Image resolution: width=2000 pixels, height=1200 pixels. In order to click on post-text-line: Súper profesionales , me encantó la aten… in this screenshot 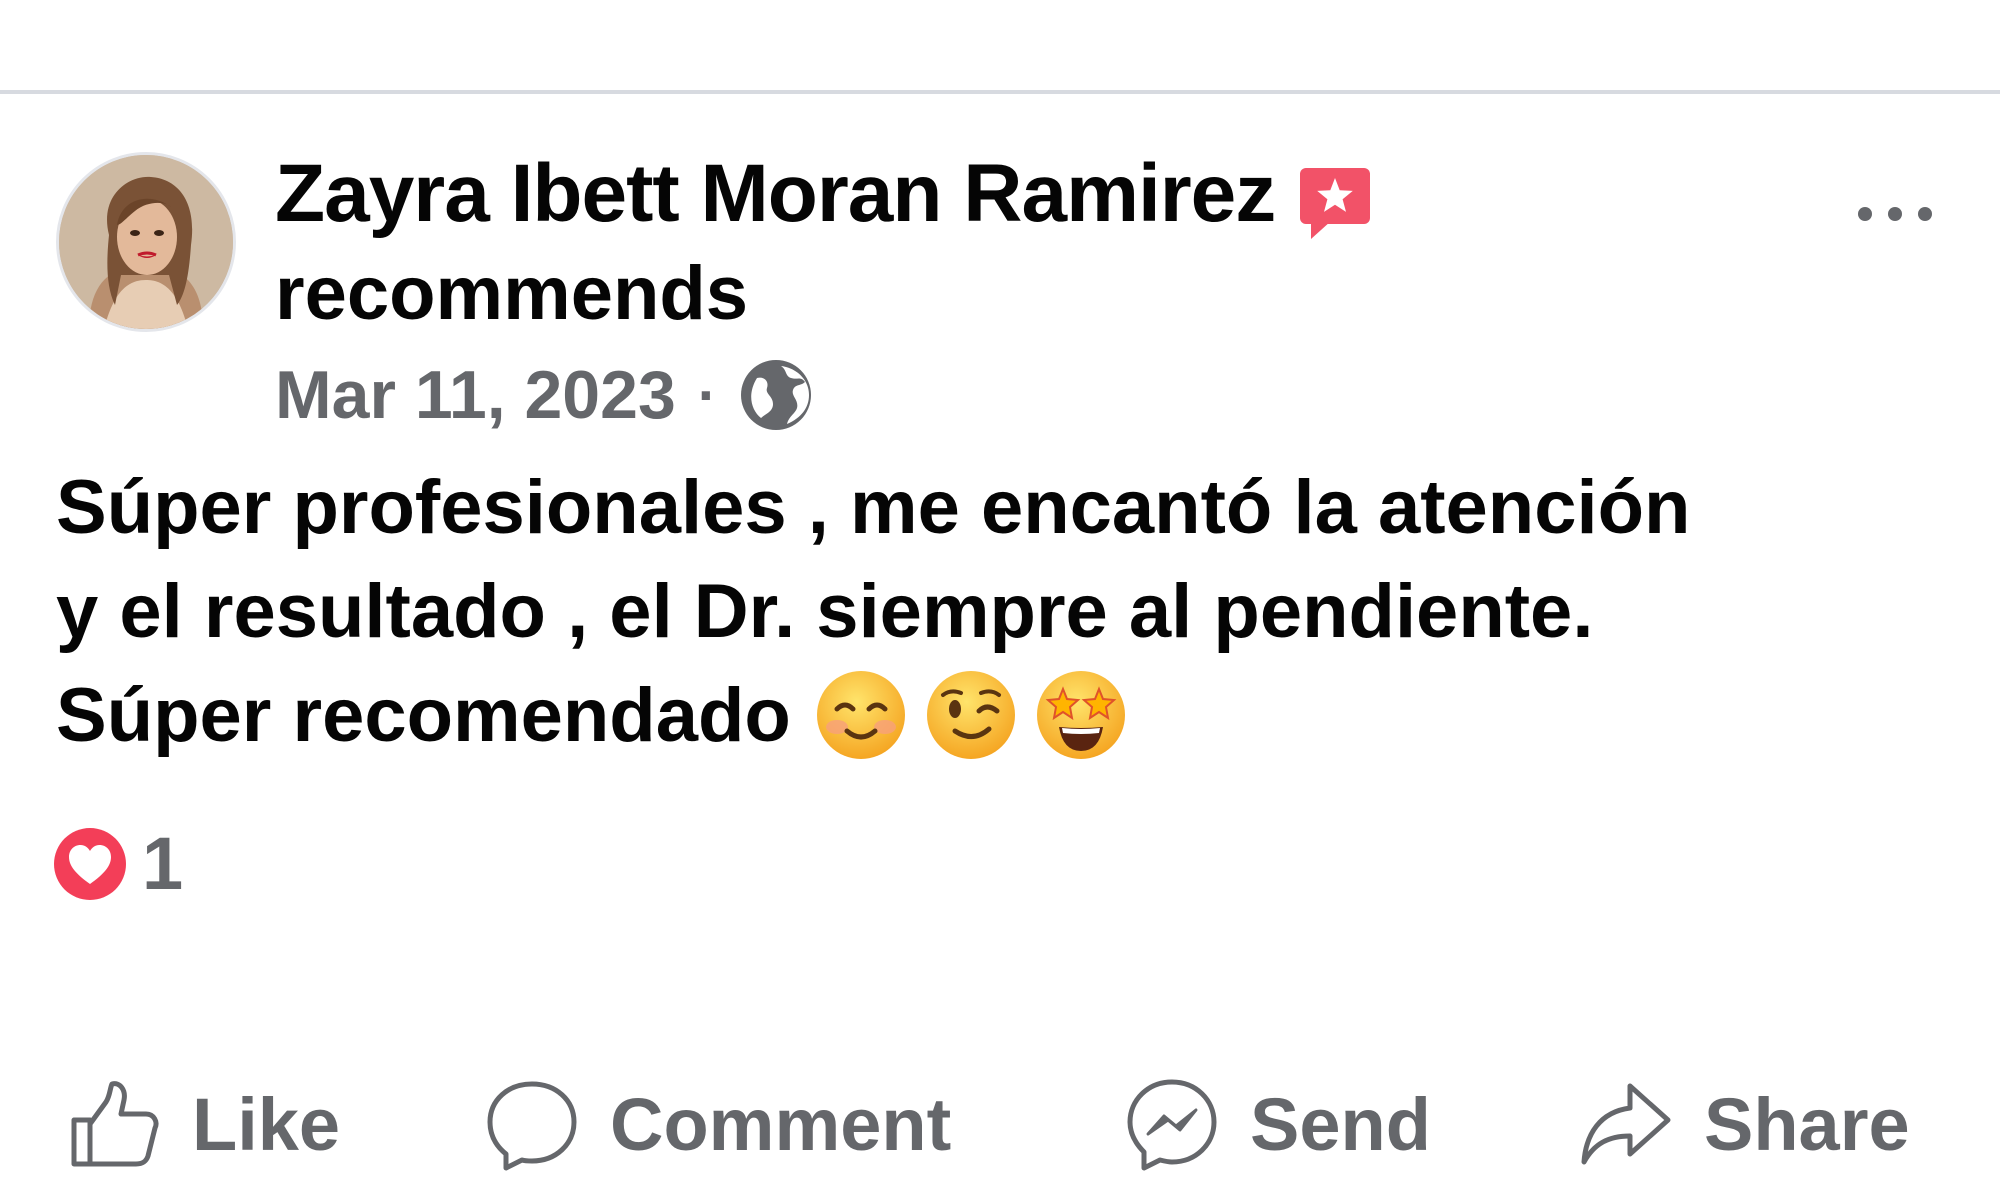, I will do `click(873, 507)`.